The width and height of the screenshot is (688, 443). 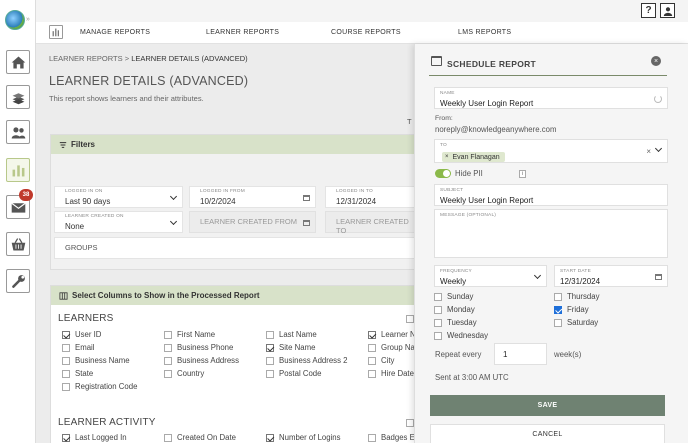 I want to click on column-business-address: Business Address, so click(x=201, y=360).